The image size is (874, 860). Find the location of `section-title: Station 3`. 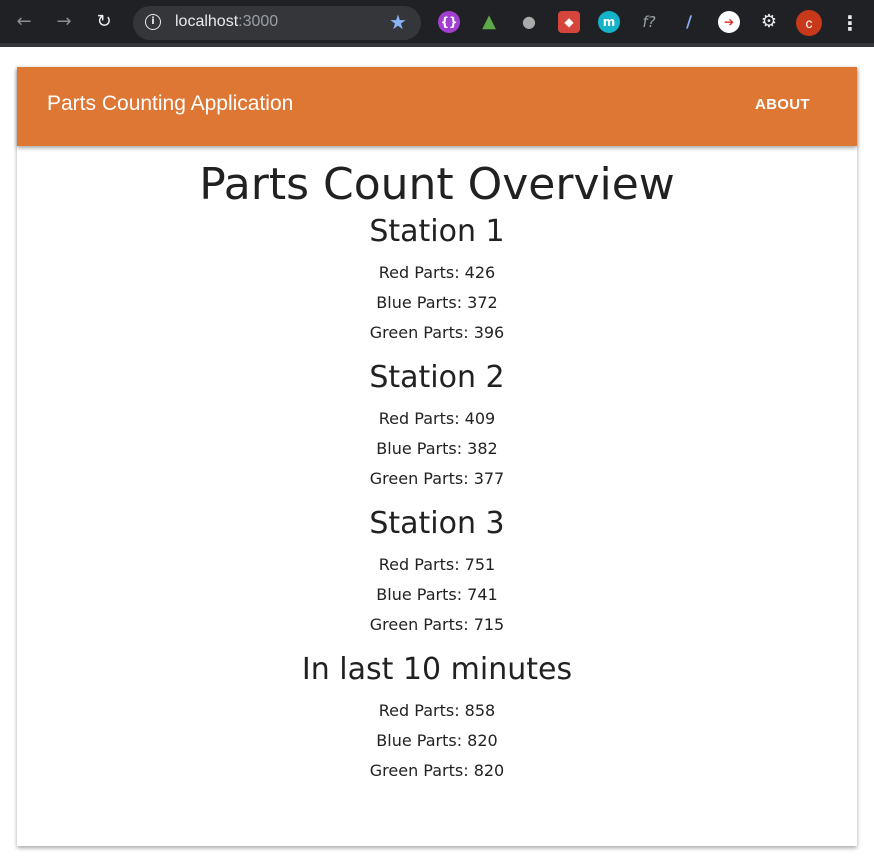

section-title: Station 3 is located at coordinates (437, 523).